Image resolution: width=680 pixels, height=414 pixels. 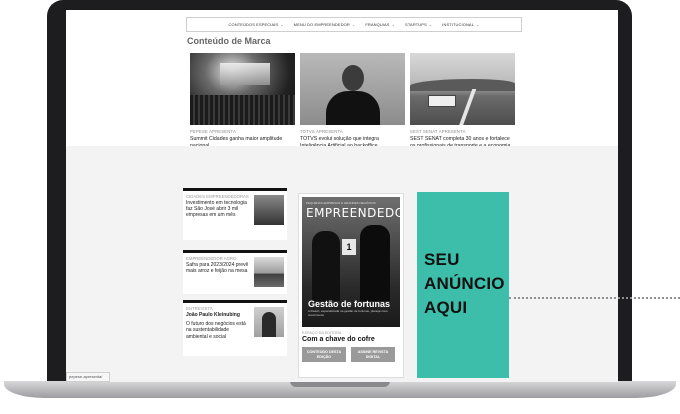 I want to click on card-kicker: SEST SENAT APRESENTA, so click(x=438, y=131).